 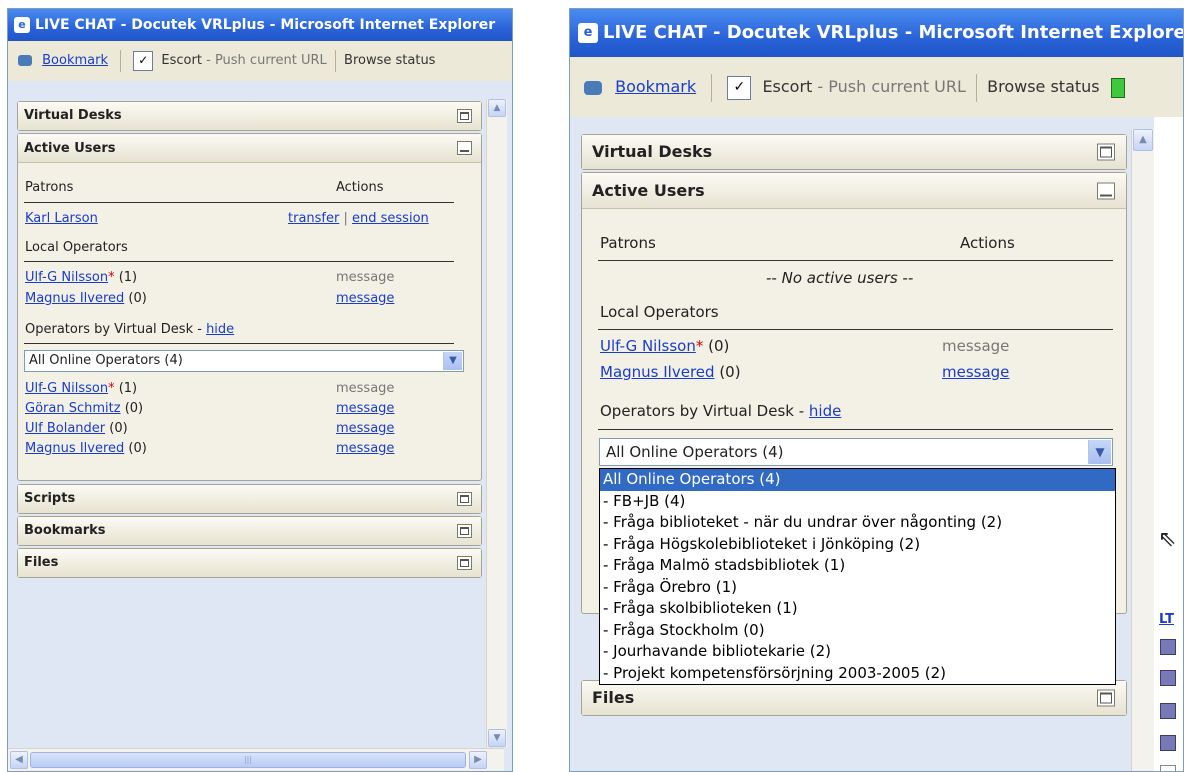 I want to click on operator-count: (0), so click(x=730, y=372).